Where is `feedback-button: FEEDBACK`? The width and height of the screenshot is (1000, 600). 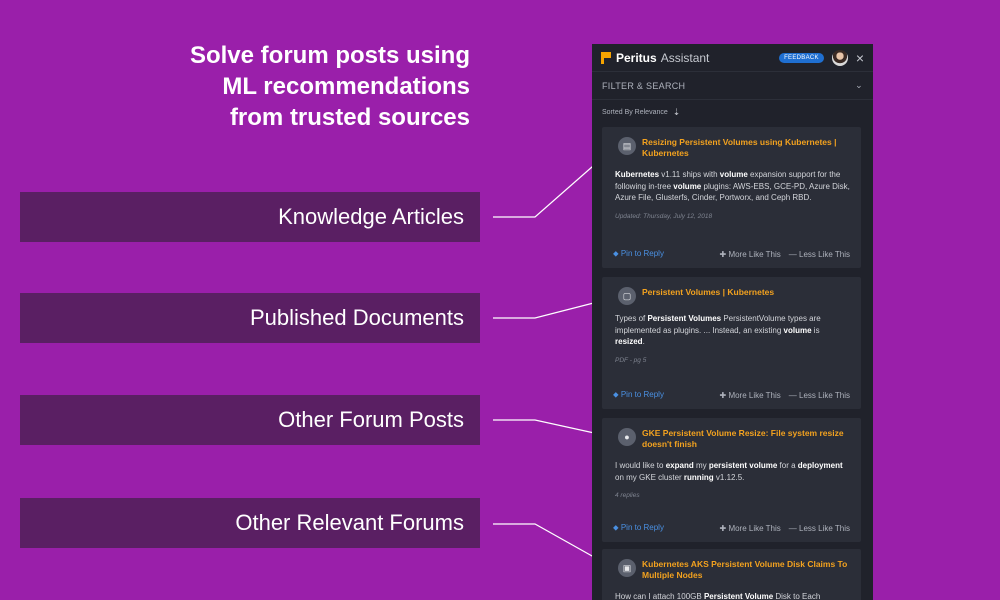 feedback-button: FEEDBACK is located at coordinates (801, 57).